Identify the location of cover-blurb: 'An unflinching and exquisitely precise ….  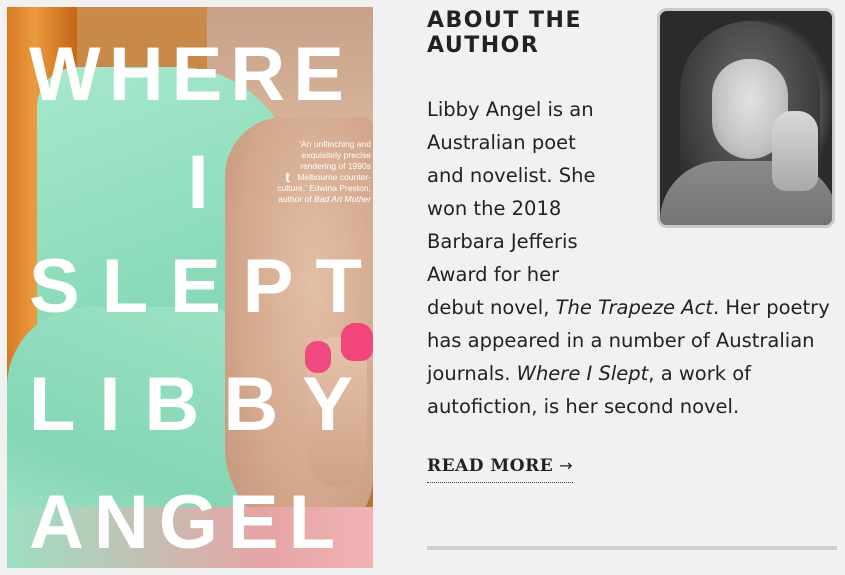
(321, 172).